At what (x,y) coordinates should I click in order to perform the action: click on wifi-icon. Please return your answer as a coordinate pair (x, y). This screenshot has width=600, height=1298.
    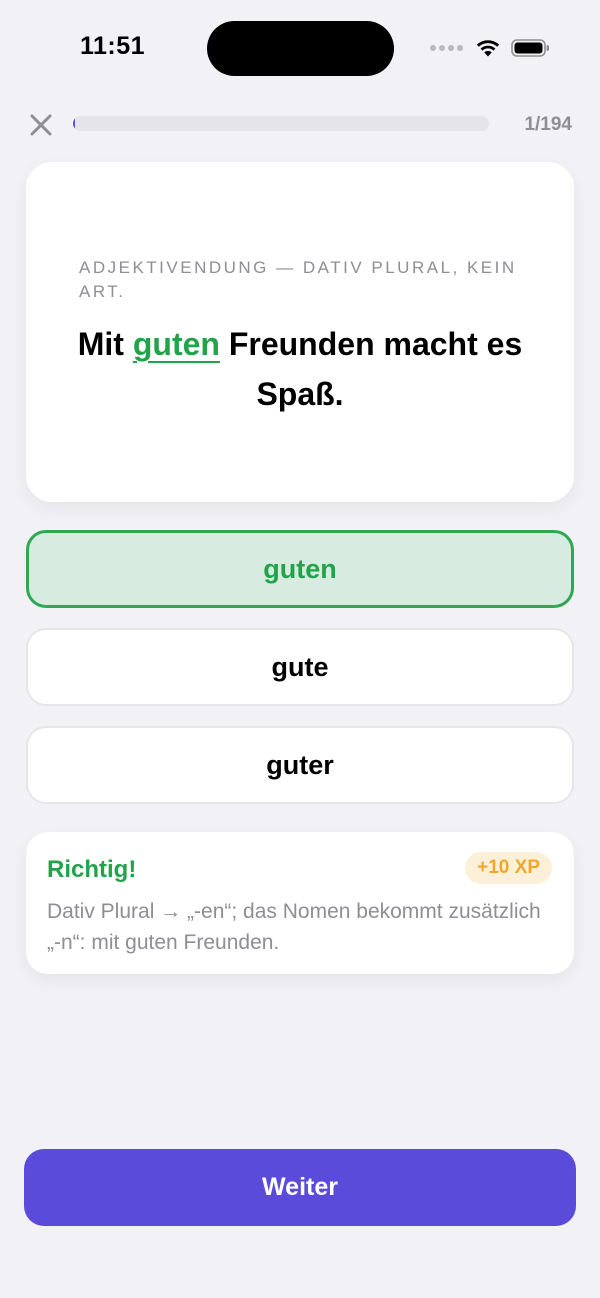
    Looking at the image, I should click on (488, 48).